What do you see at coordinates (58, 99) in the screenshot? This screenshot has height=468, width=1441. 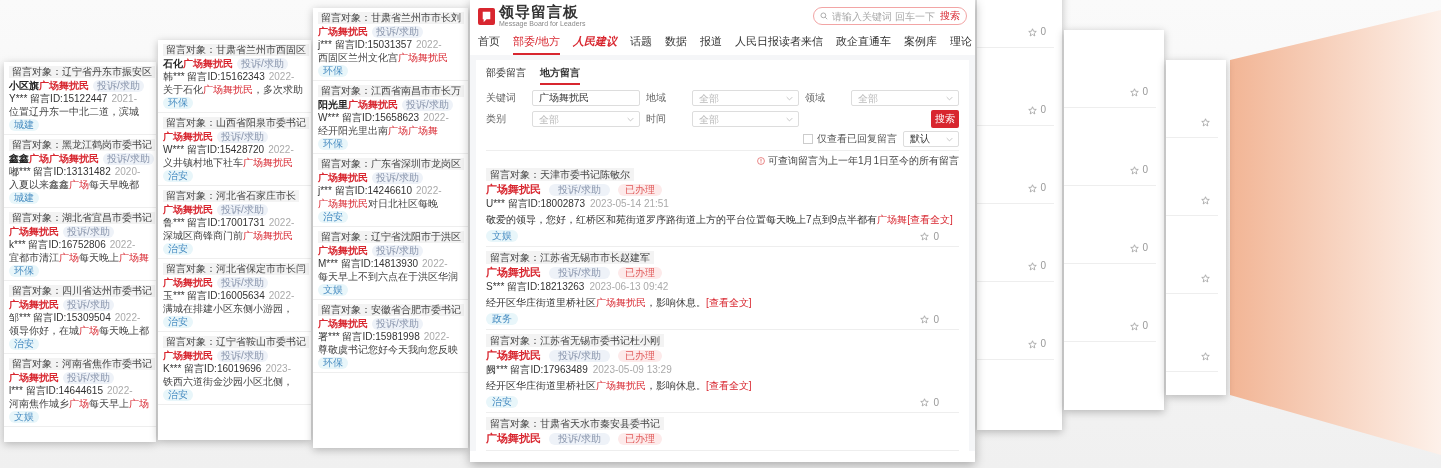 I see `author-id: Y*** 留言ID:15122447` at bounding box center [58, 99].